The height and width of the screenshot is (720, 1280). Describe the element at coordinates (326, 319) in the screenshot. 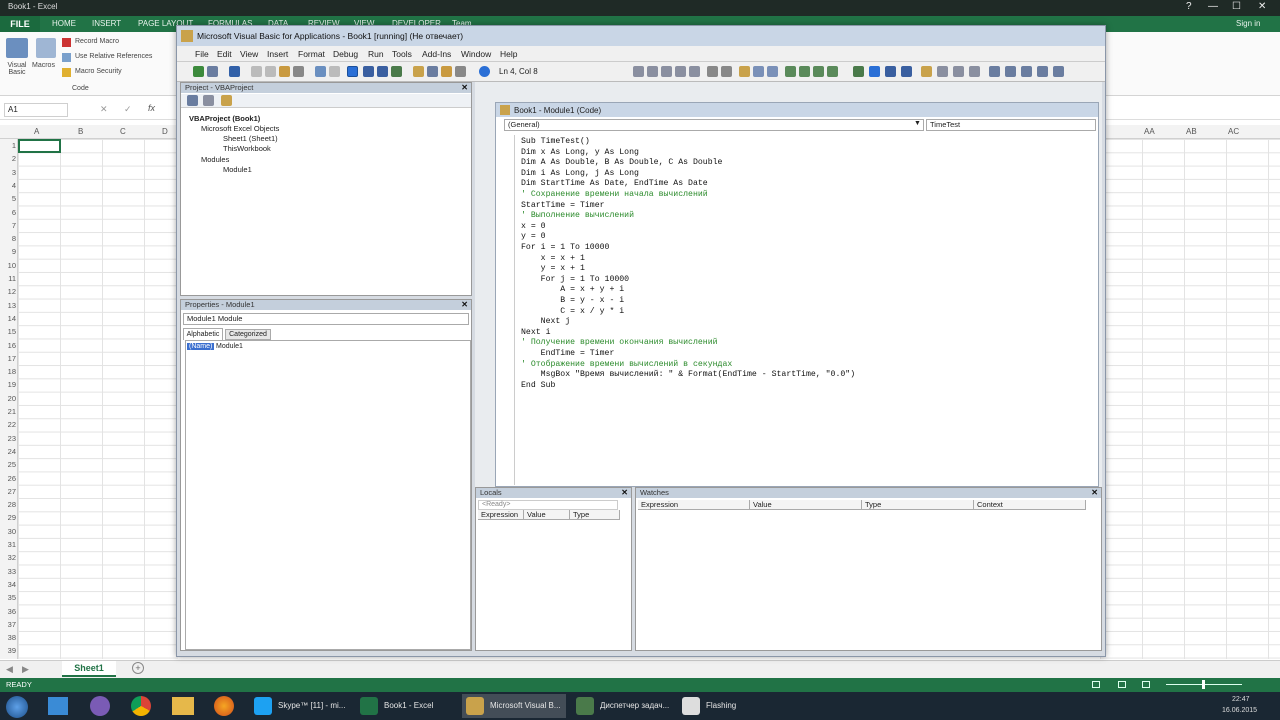

I see `properties-object-select: Module1 Module` at that location.